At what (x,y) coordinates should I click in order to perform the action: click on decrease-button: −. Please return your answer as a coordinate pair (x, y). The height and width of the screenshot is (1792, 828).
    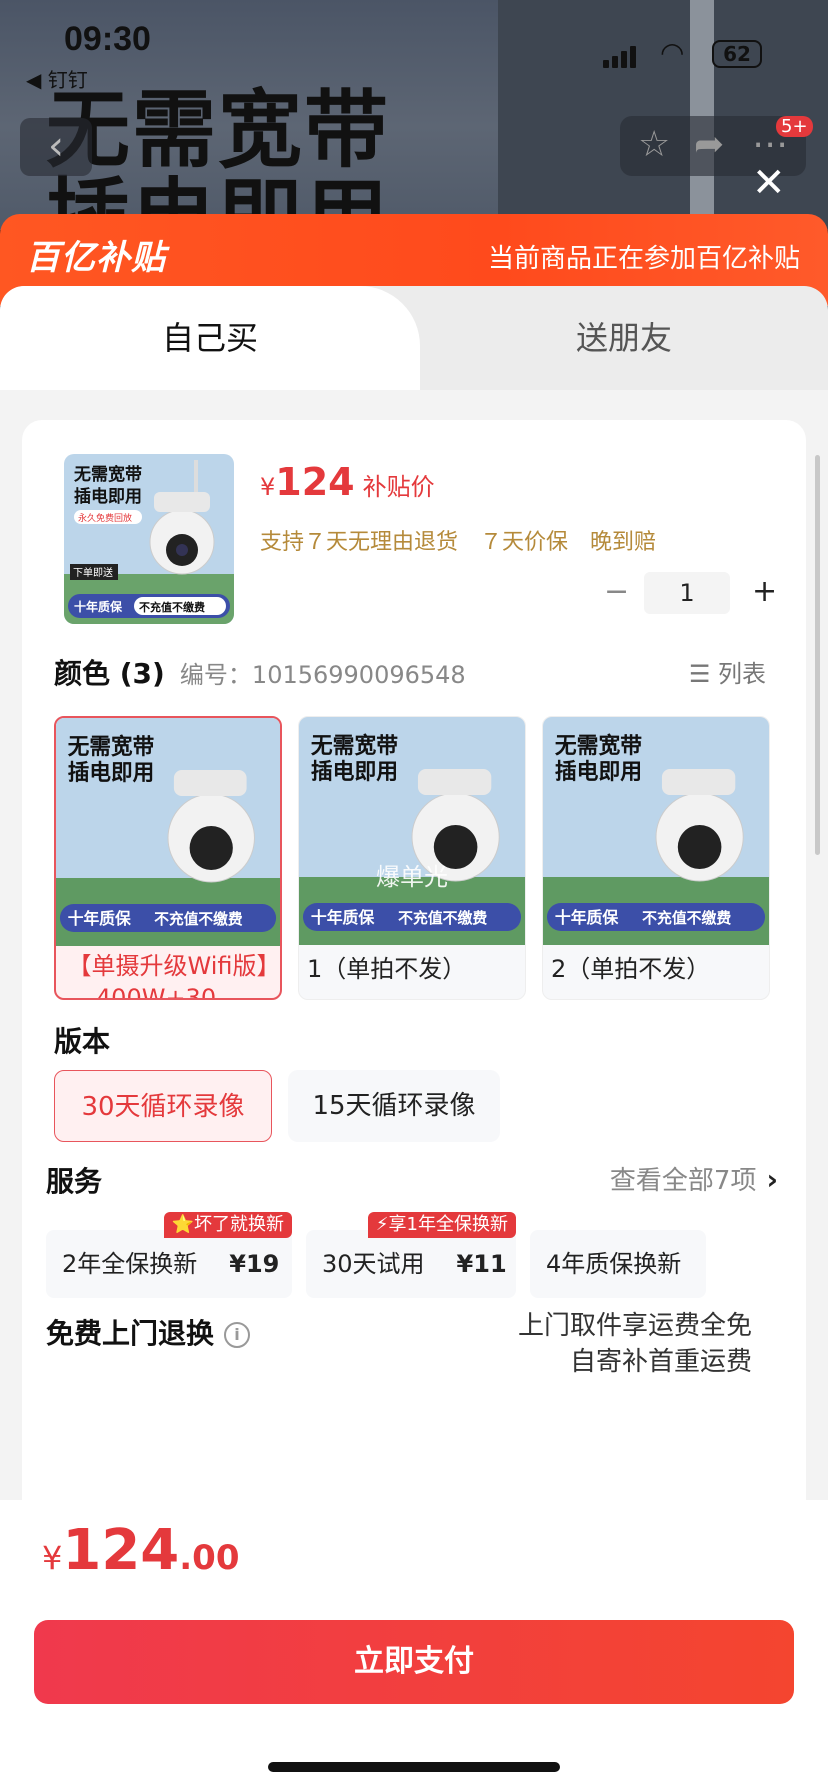
    Looking at the image, I should click on (616, 592).